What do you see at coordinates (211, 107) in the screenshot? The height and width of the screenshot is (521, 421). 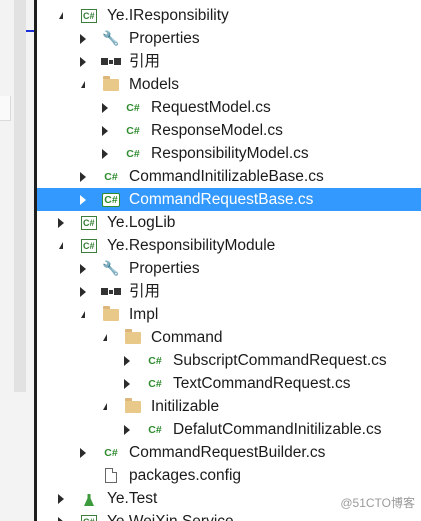 I see `tree-node-label: RequestModel.cs` at bounding box center [211, 107].